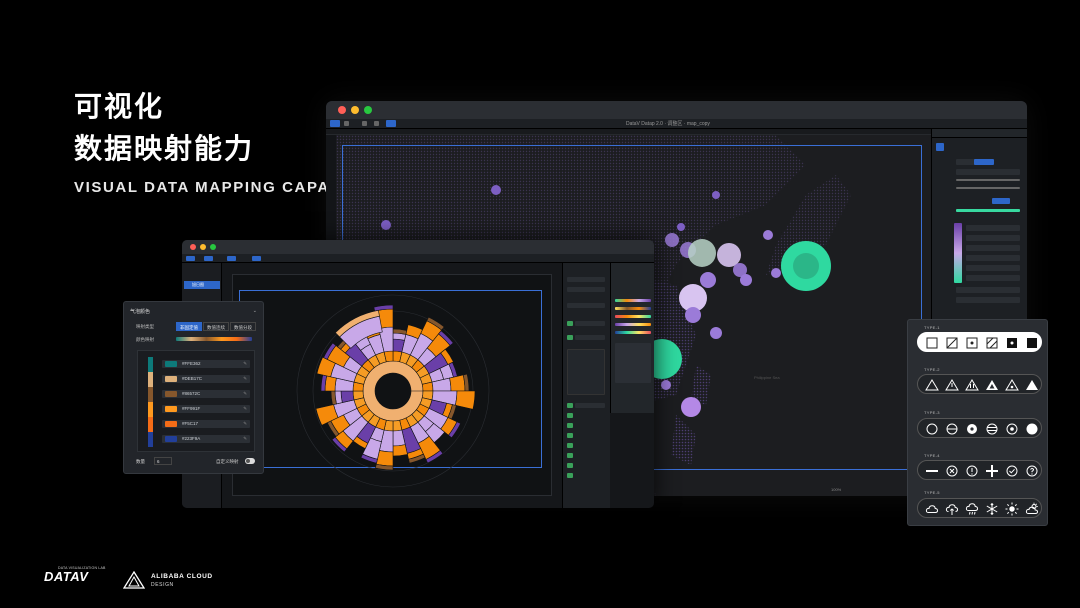 The width and height of the screenshot is (1080, 608). Describe the element at coordinates (979, 133) in the screenshot. I see `sidebar-tabs` at that location.